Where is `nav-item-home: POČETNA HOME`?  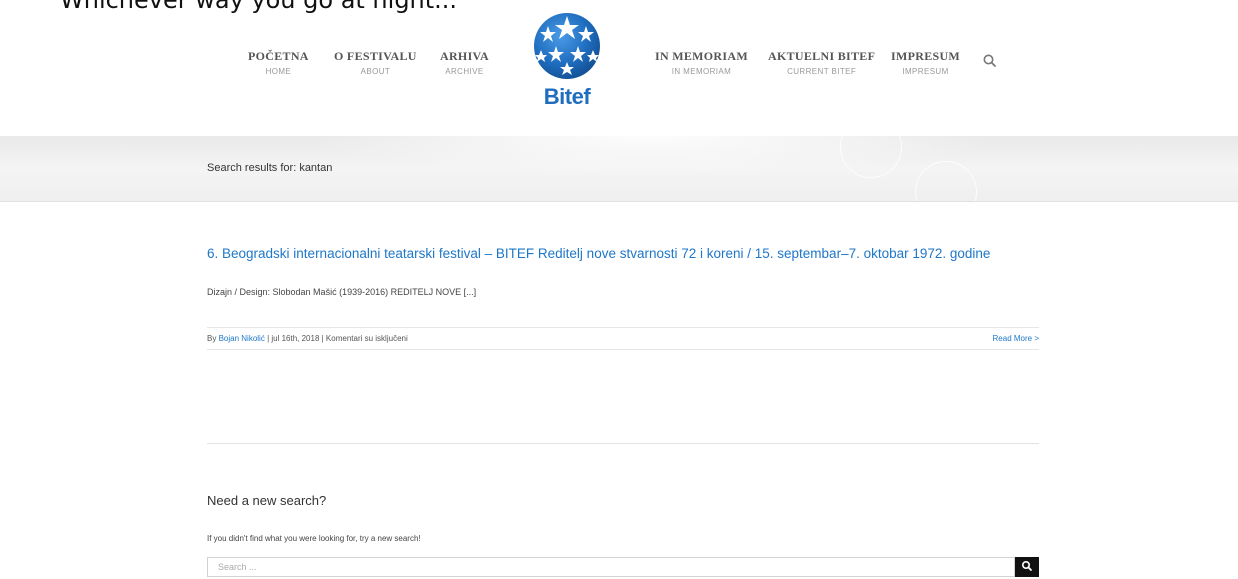 nav-item-home: POČETNA HOME is located at coordinates (278, 62).